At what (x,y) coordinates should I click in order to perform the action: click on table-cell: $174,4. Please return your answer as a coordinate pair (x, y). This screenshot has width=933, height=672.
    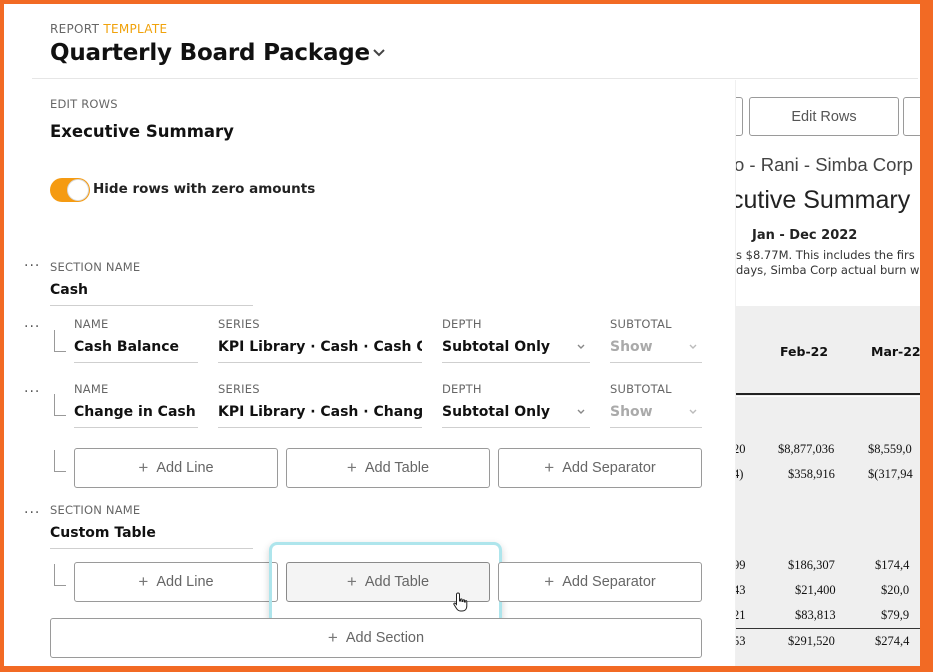
    Looking at the image, I should click on (892, 565).